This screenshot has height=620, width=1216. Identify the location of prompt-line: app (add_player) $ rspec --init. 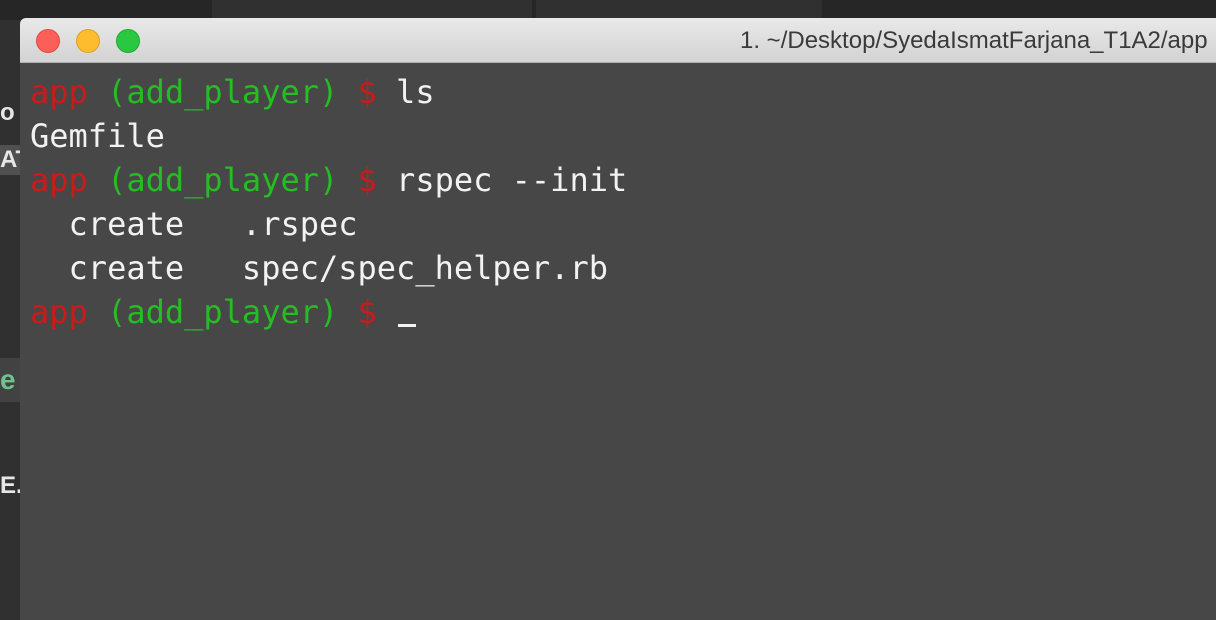
(623, 180).